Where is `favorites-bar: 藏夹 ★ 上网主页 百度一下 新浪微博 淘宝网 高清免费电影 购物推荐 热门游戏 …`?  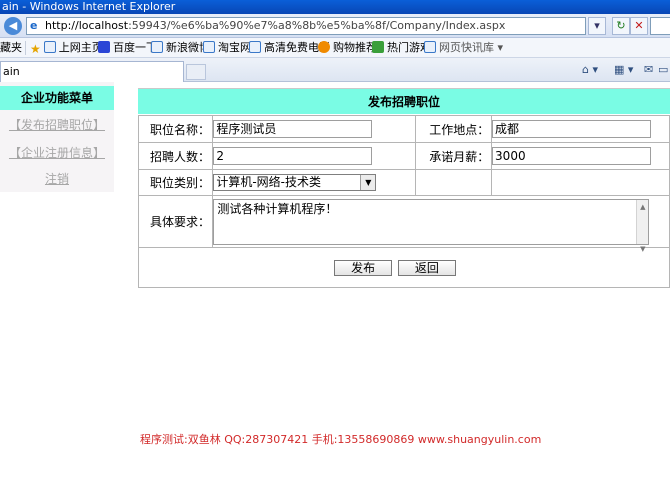 favorites-bar: 藏夹 ★ 上网主页 百度一下 新浪微博 淘宝网 高清免费电影 购物推荐 热门游戏 … is located at coordinates (335, 48).